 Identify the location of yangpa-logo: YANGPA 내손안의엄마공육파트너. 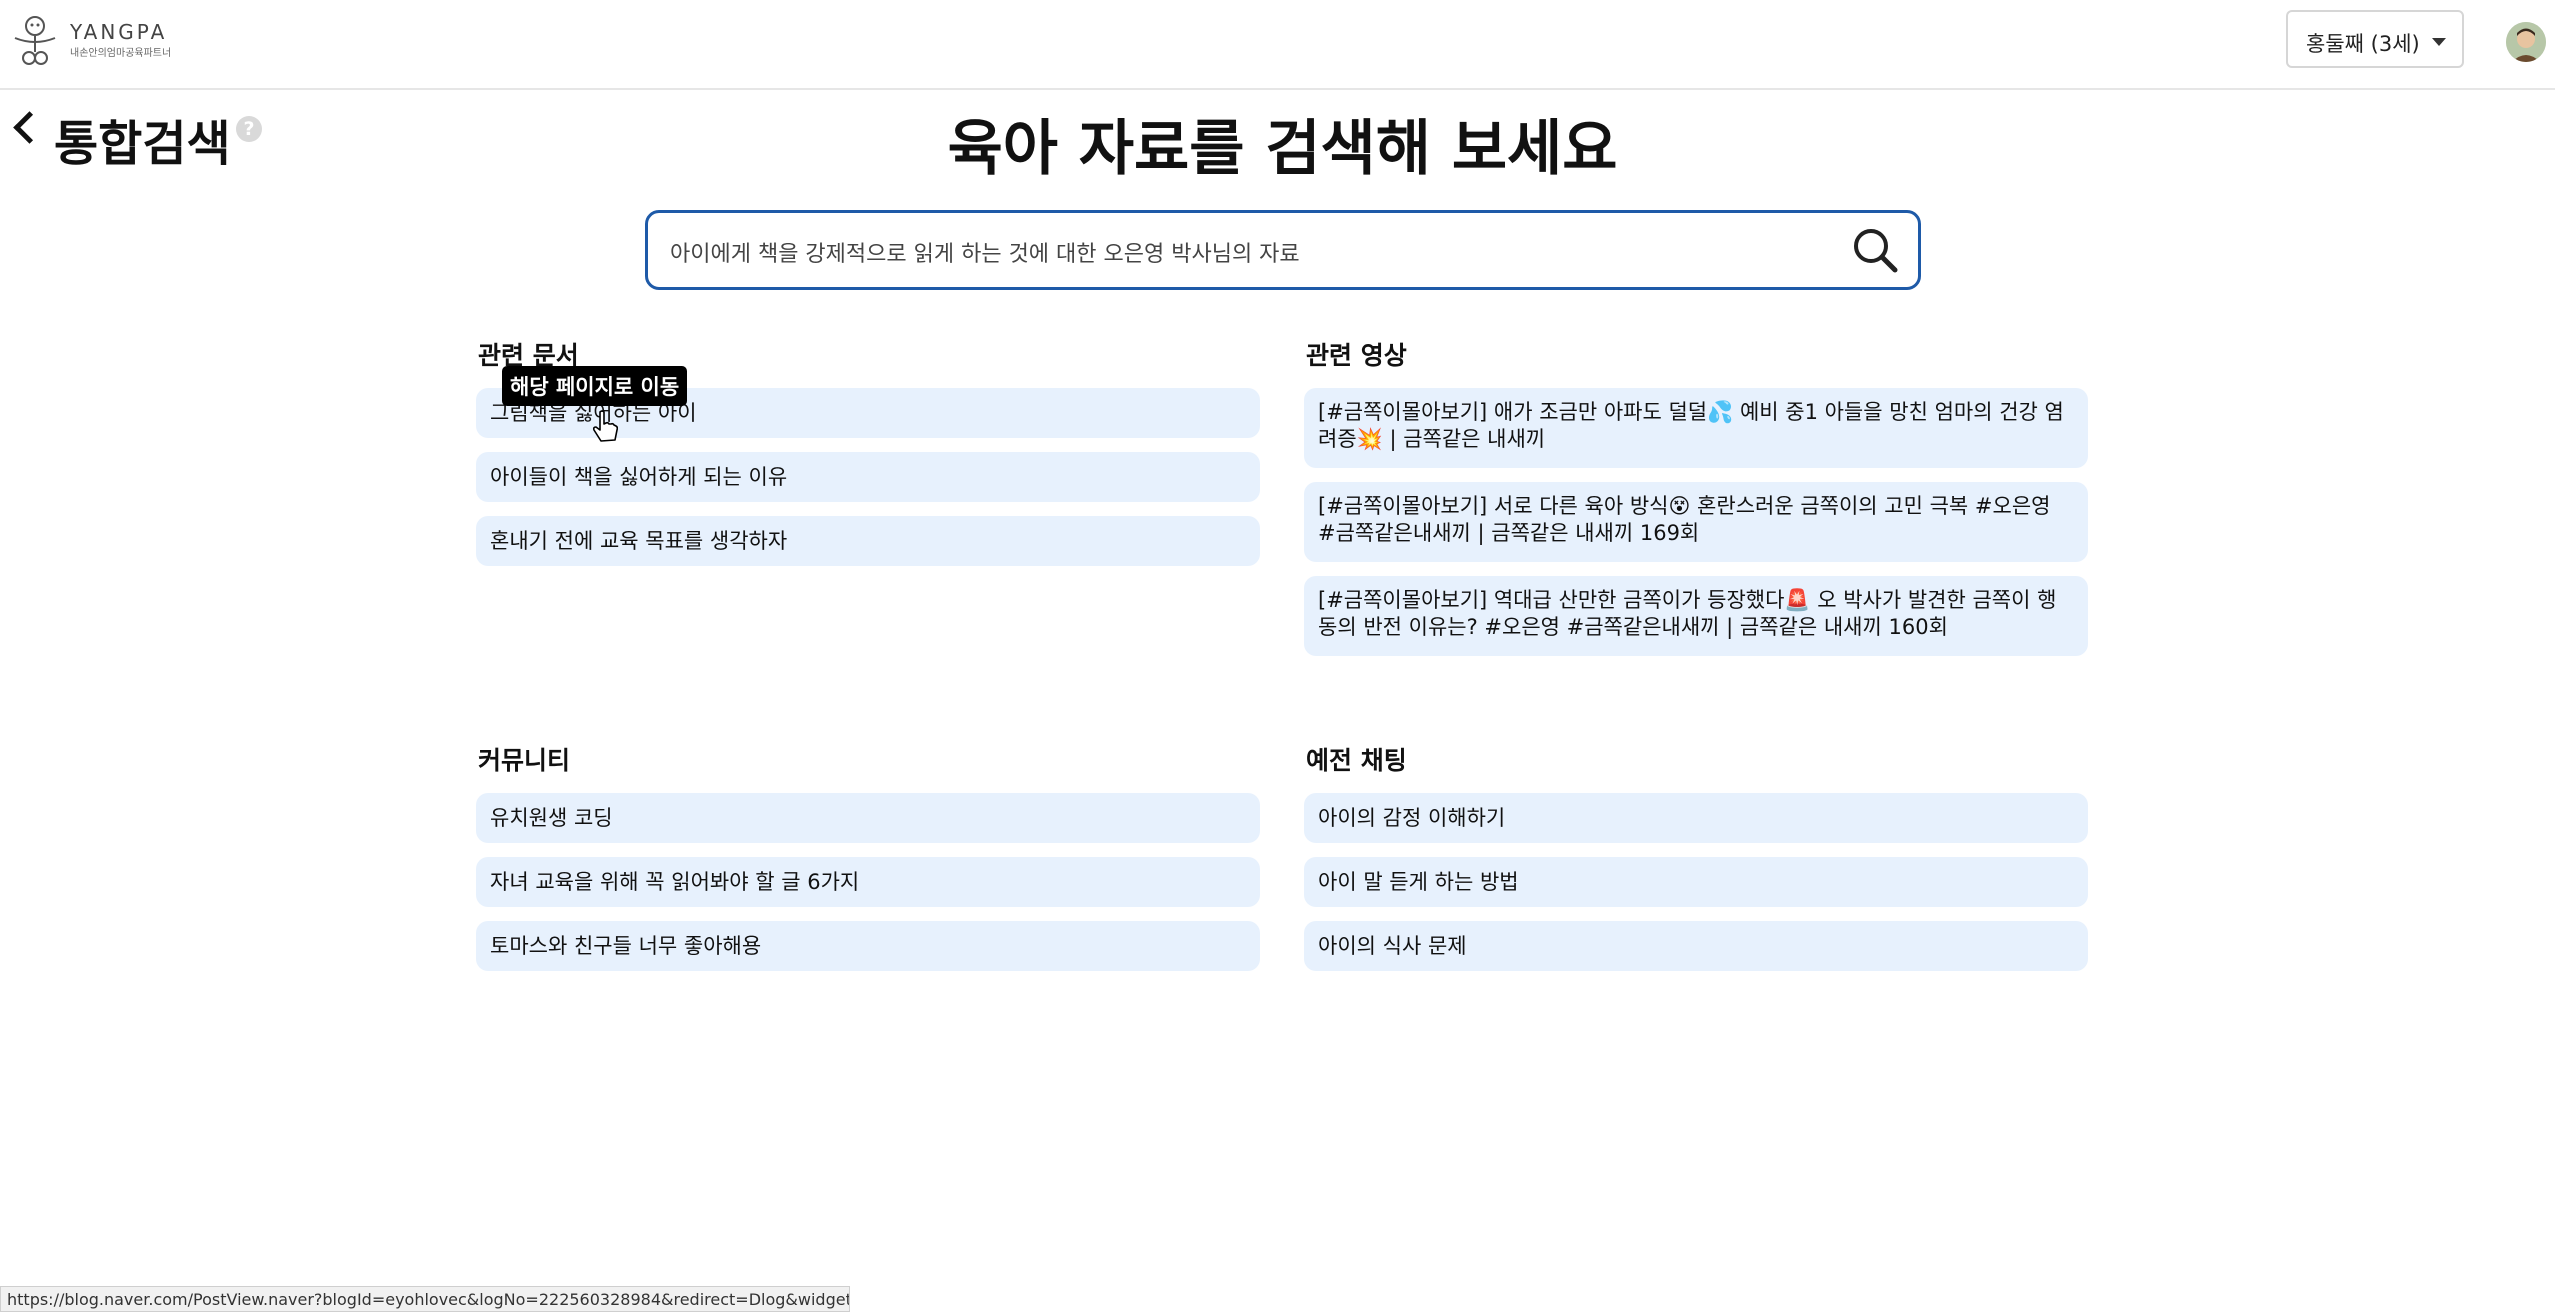
(95, 40).